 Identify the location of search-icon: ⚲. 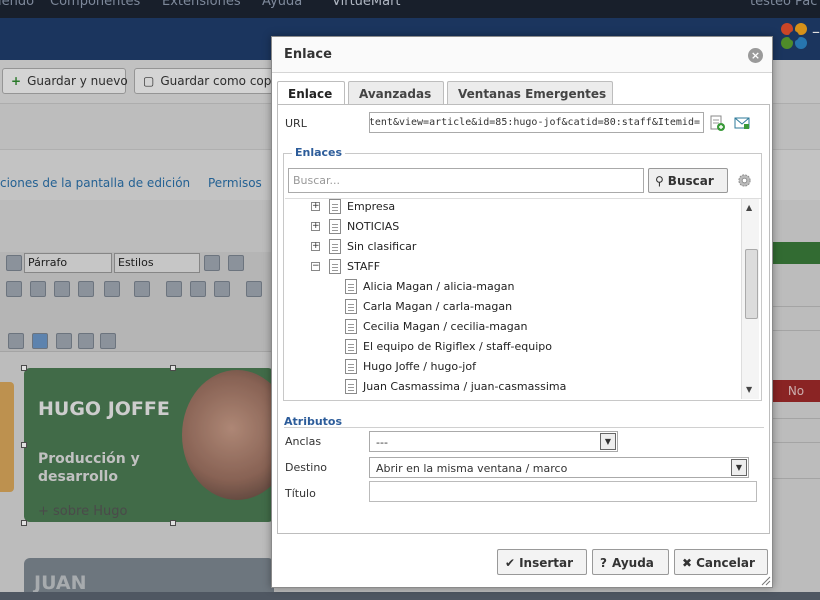
(659, 181).